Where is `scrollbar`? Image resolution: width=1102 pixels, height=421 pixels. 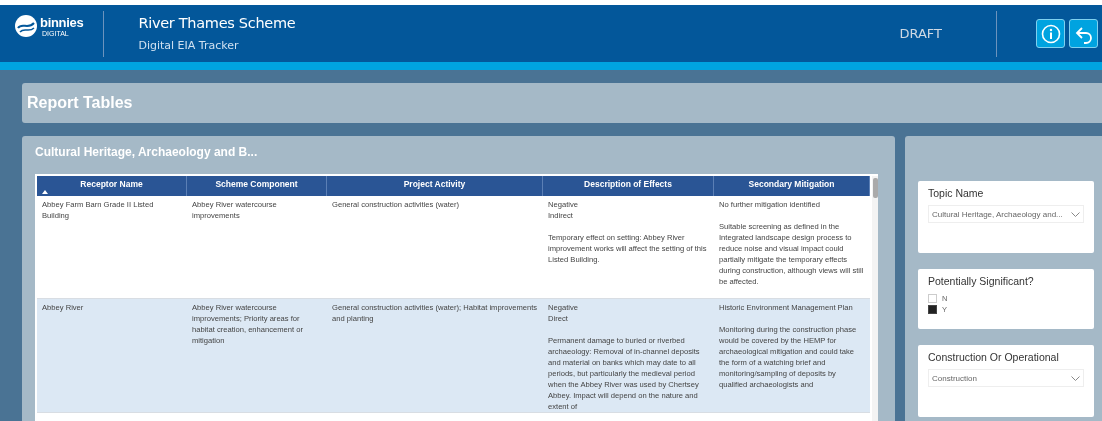 scrollbar is located at coordinates (875, 298).